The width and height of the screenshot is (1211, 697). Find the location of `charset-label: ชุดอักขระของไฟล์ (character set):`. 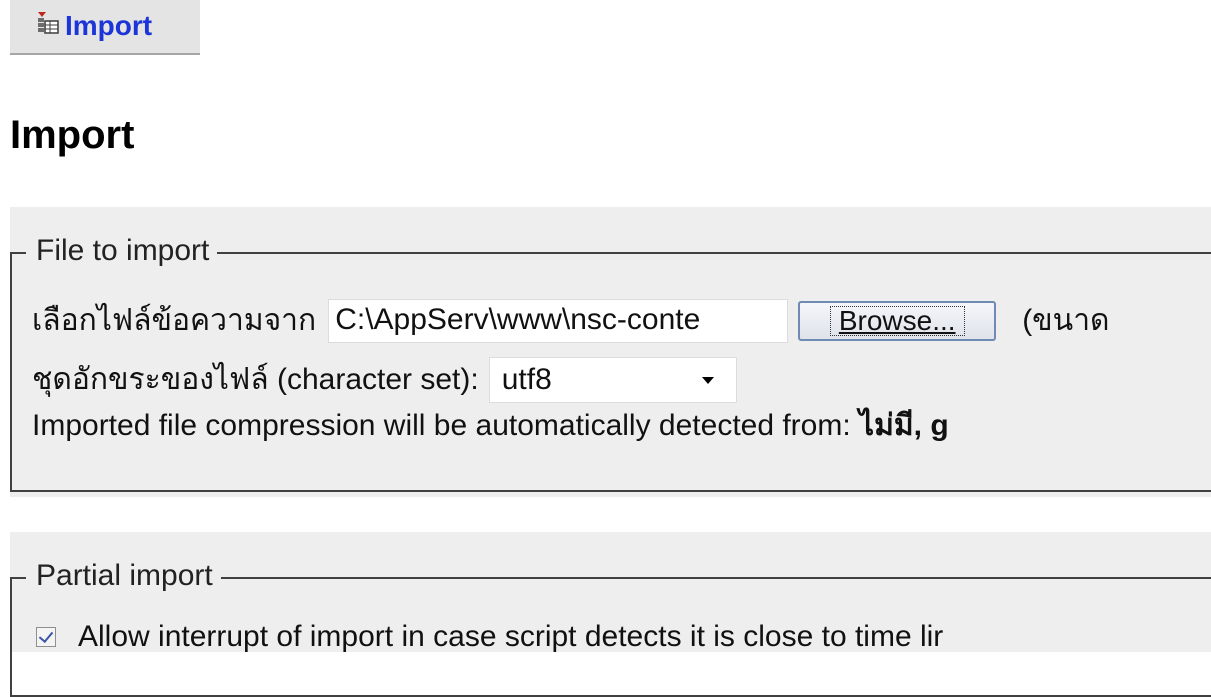

charset-label: ชุดอักขระของไฟล์ (character set): is located at coordinates (255, 379).